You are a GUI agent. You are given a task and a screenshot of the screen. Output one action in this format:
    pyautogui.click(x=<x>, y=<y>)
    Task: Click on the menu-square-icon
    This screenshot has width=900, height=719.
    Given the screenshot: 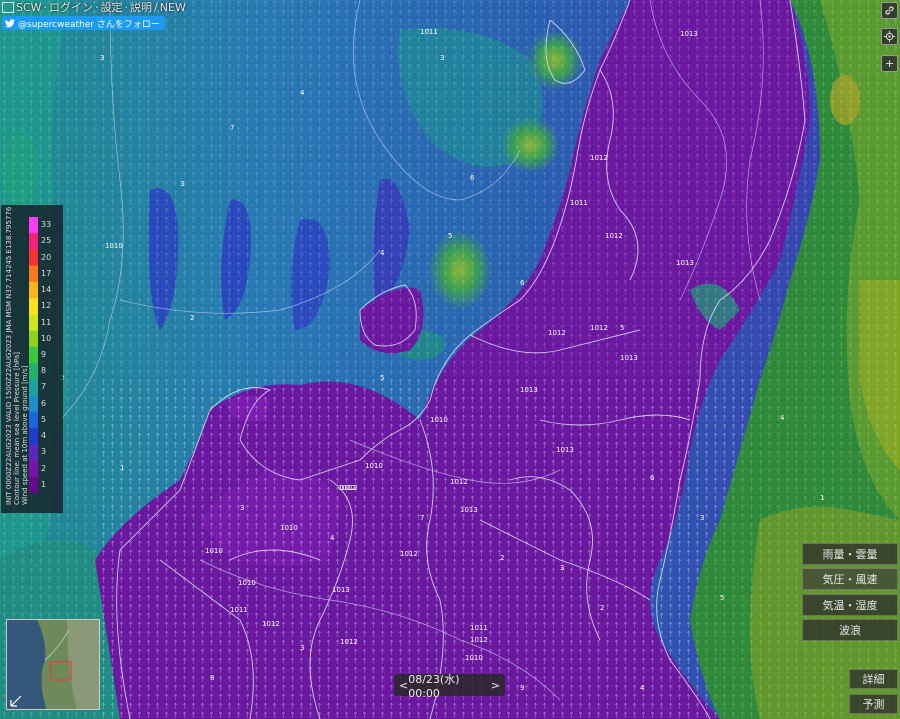 What is the action you would take?
    pyautogui.click(x=8, y=7)
    